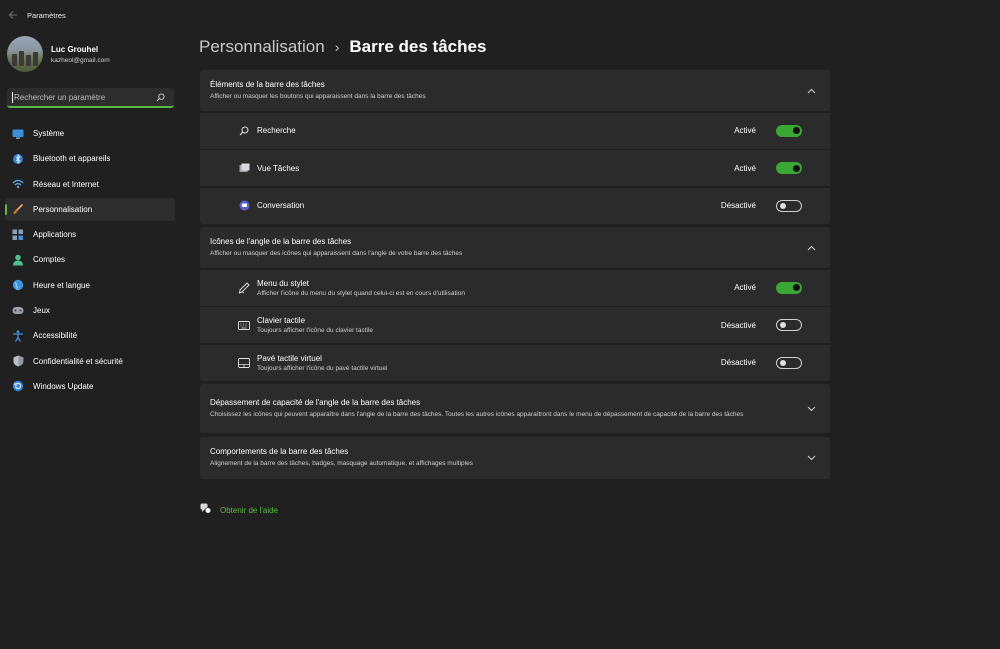  Describe the element at coordinates (90, 361) in the screenshot. I see `sidebar-item-confidentialite: Confidentialité et sécurité` at that location.